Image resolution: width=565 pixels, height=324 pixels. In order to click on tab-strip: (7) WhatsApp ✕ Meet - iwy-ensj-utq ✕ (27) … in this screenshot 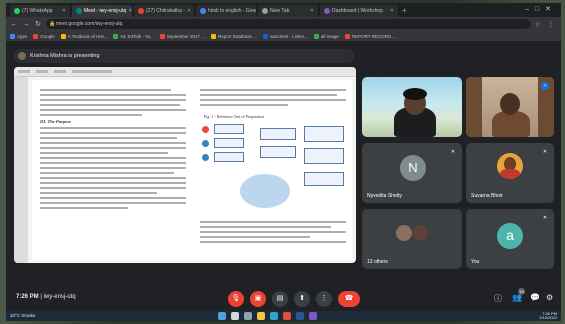, I will do `click(283, 10)`.